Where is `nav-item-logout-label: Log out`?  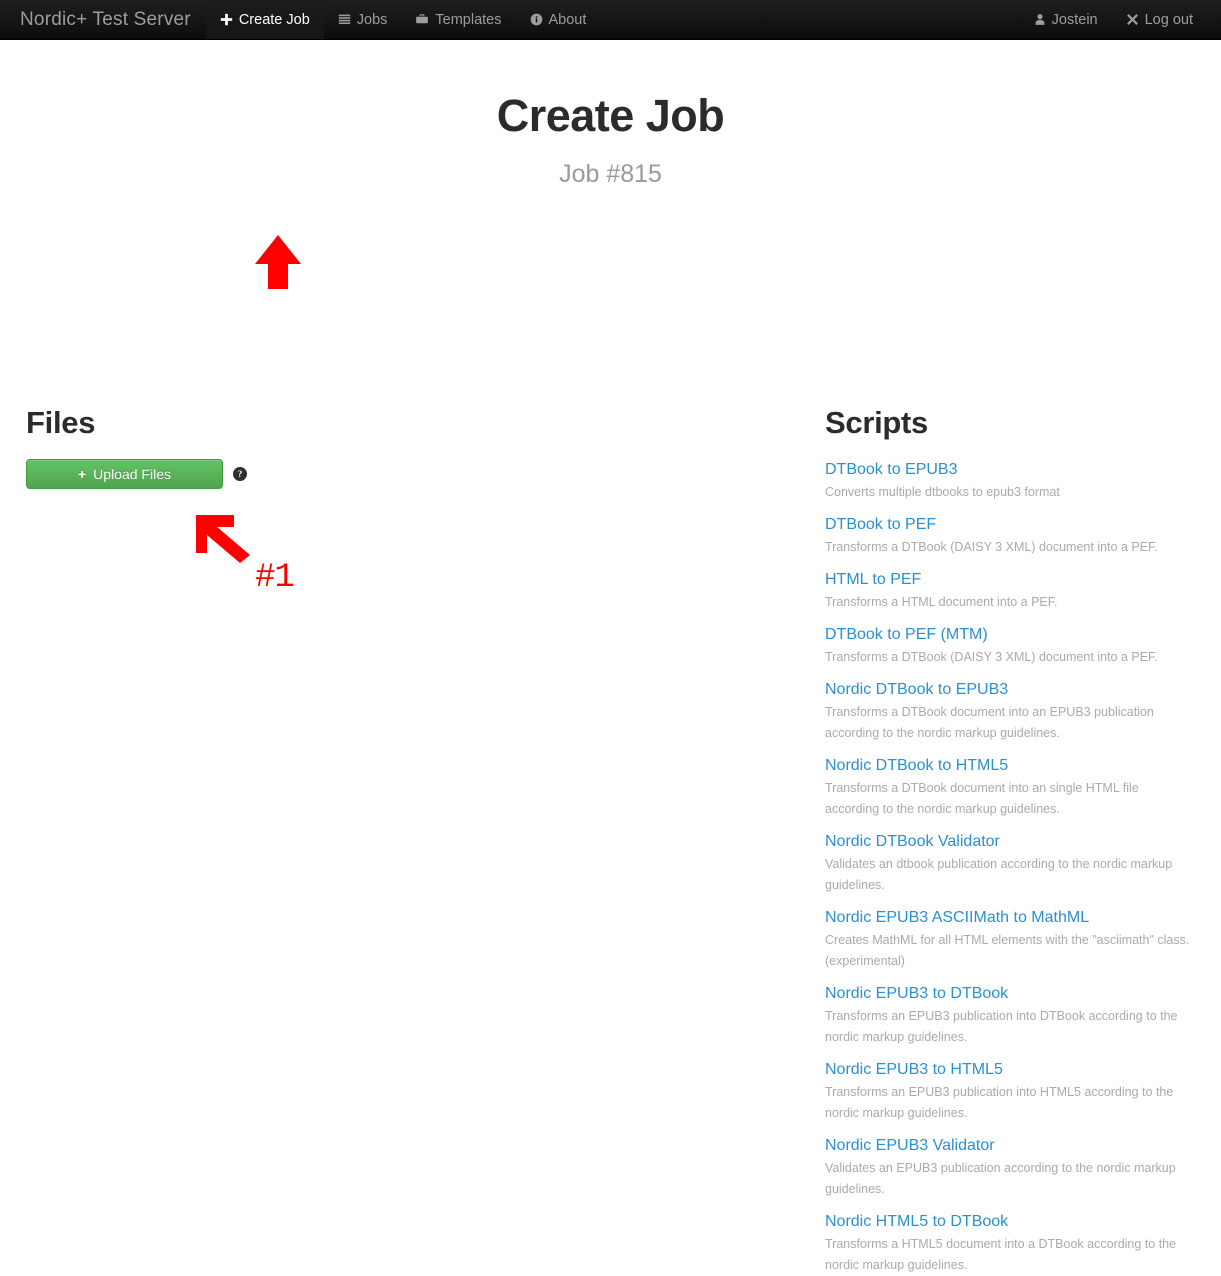
nav-item-logout-label: Log out is located at coordinates (1168, 19).